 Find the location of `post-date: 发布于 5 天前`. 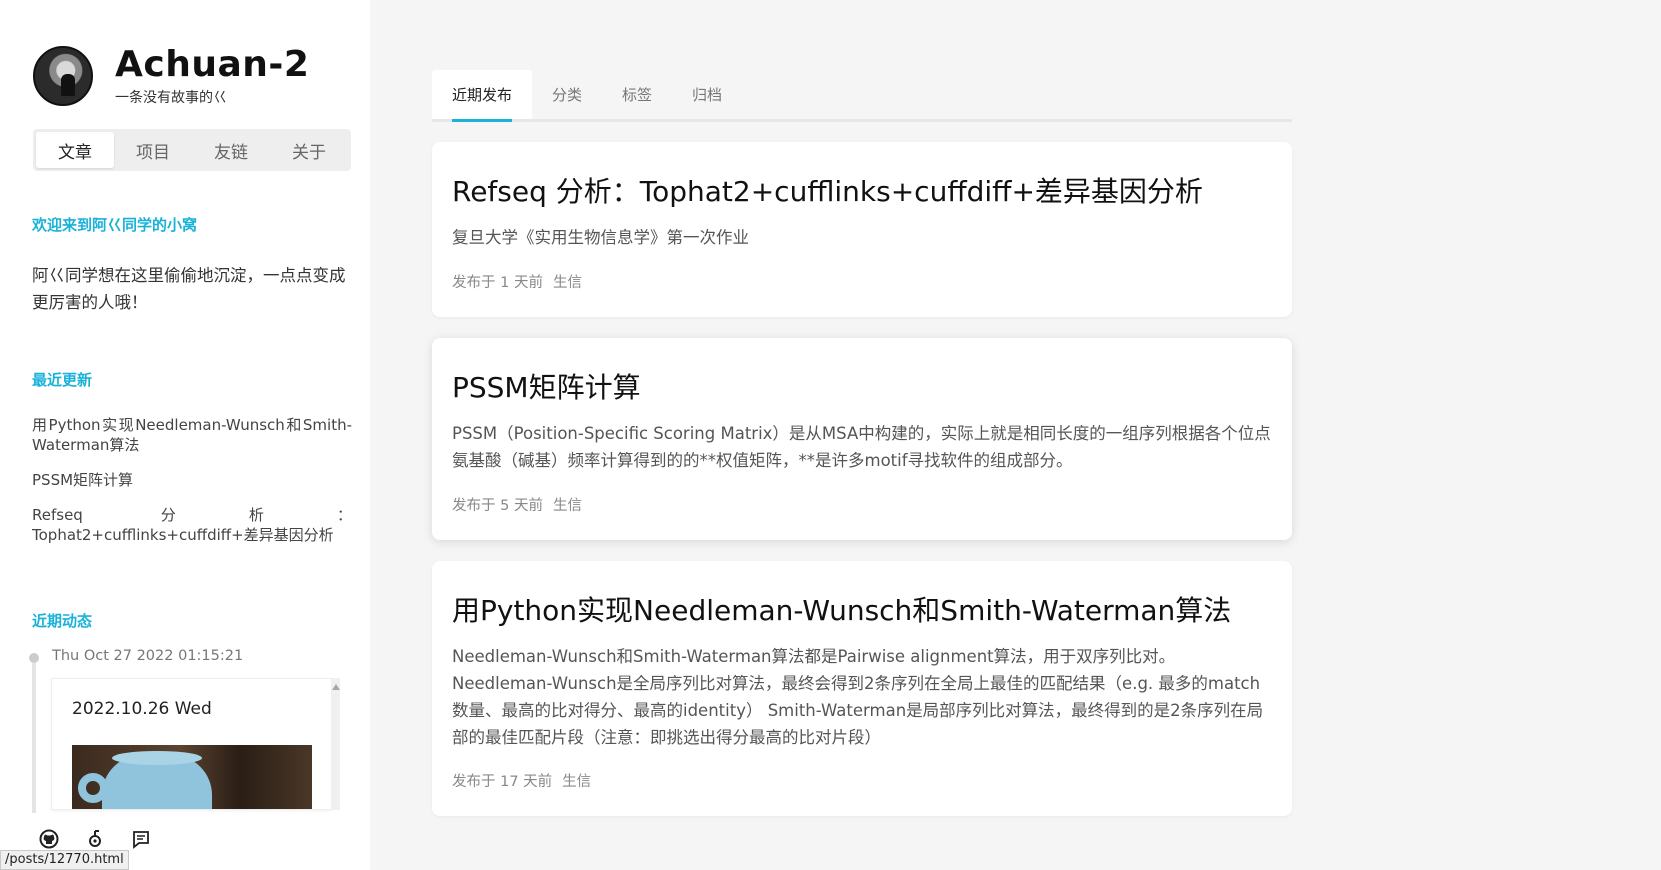

post-date: 发布于 5 天前 is located at coordinates (497, 506).